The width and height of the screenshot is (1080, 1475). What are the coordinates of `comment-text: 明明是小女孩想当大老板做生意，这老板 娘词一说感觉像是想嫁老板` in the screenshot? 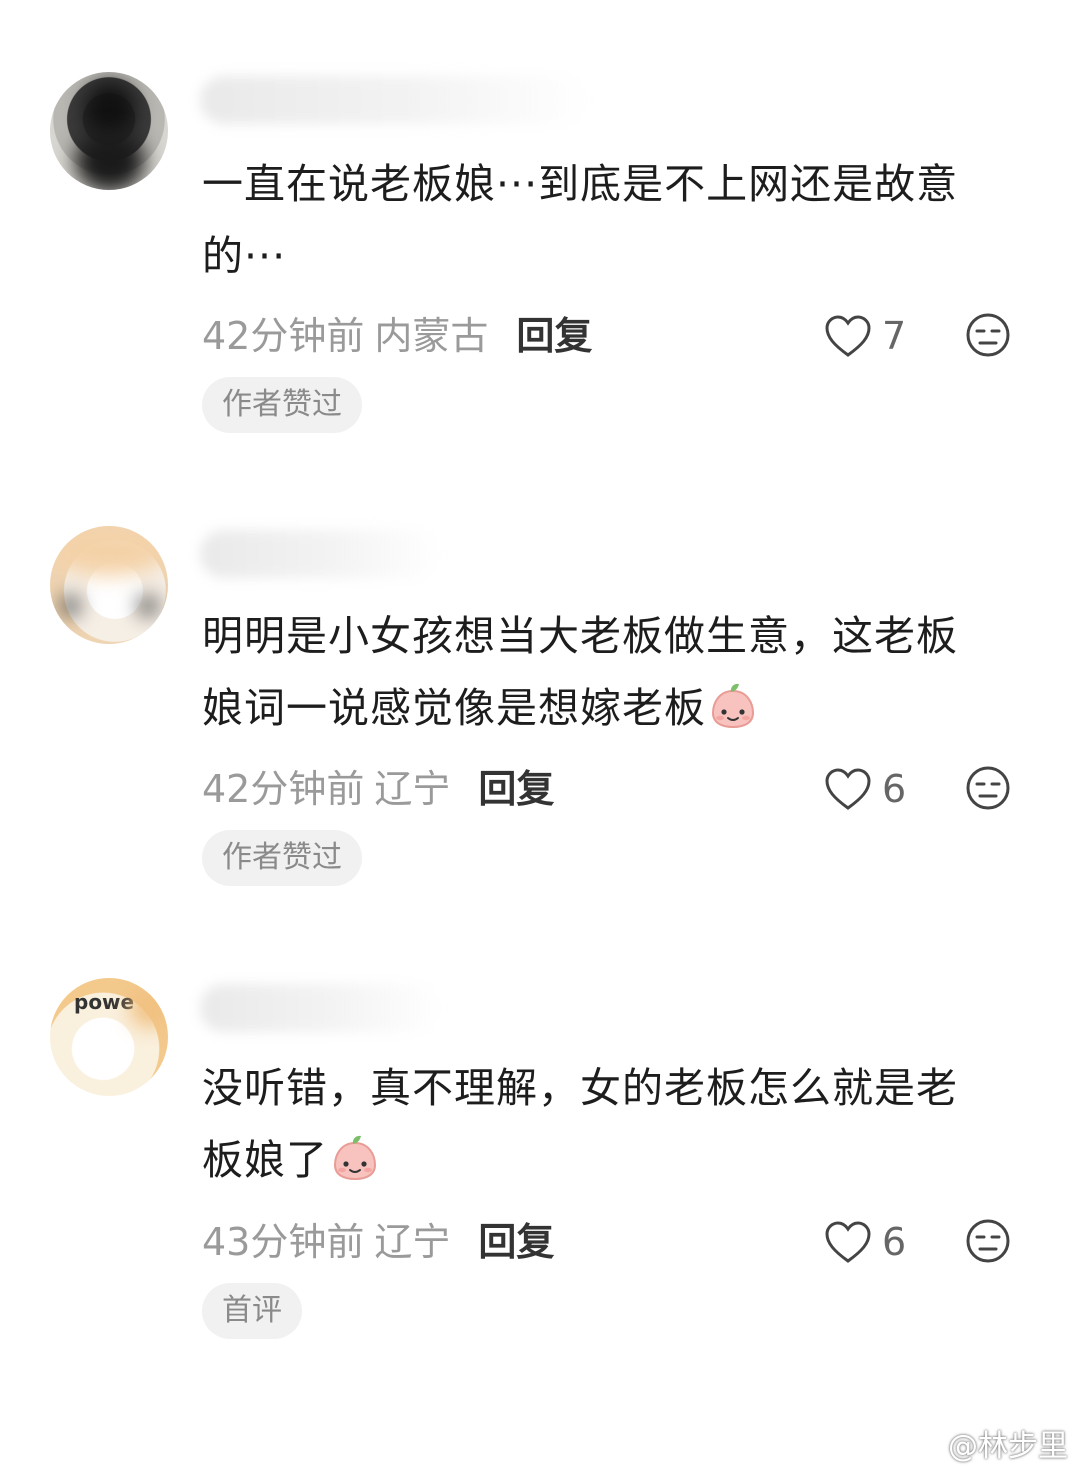 It's located at (622, 672).